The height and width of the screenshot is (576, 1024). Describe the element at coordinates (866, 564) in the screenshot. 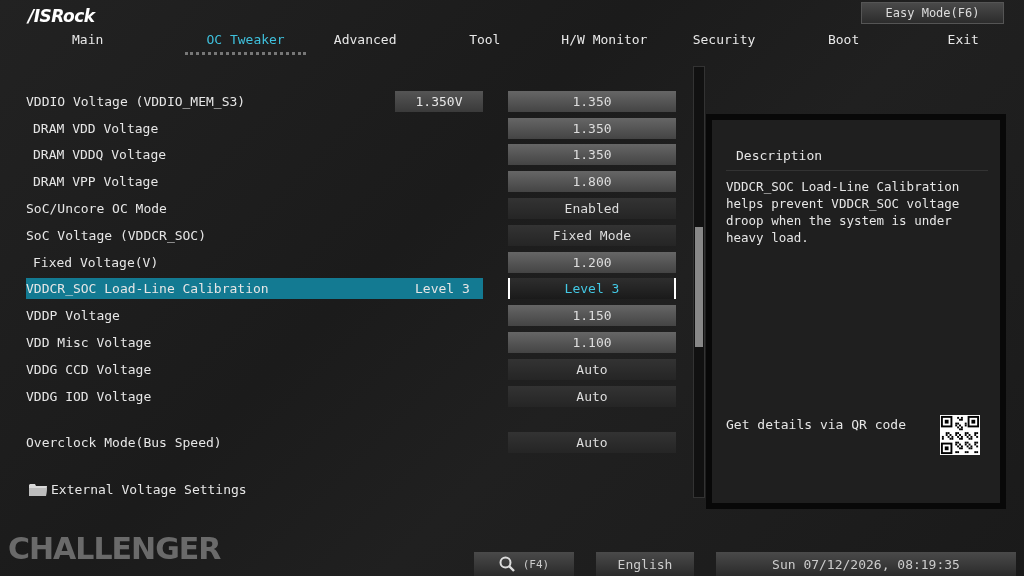

I see `date-time: Sun 07/12/2026, 08:19:35` at that location.